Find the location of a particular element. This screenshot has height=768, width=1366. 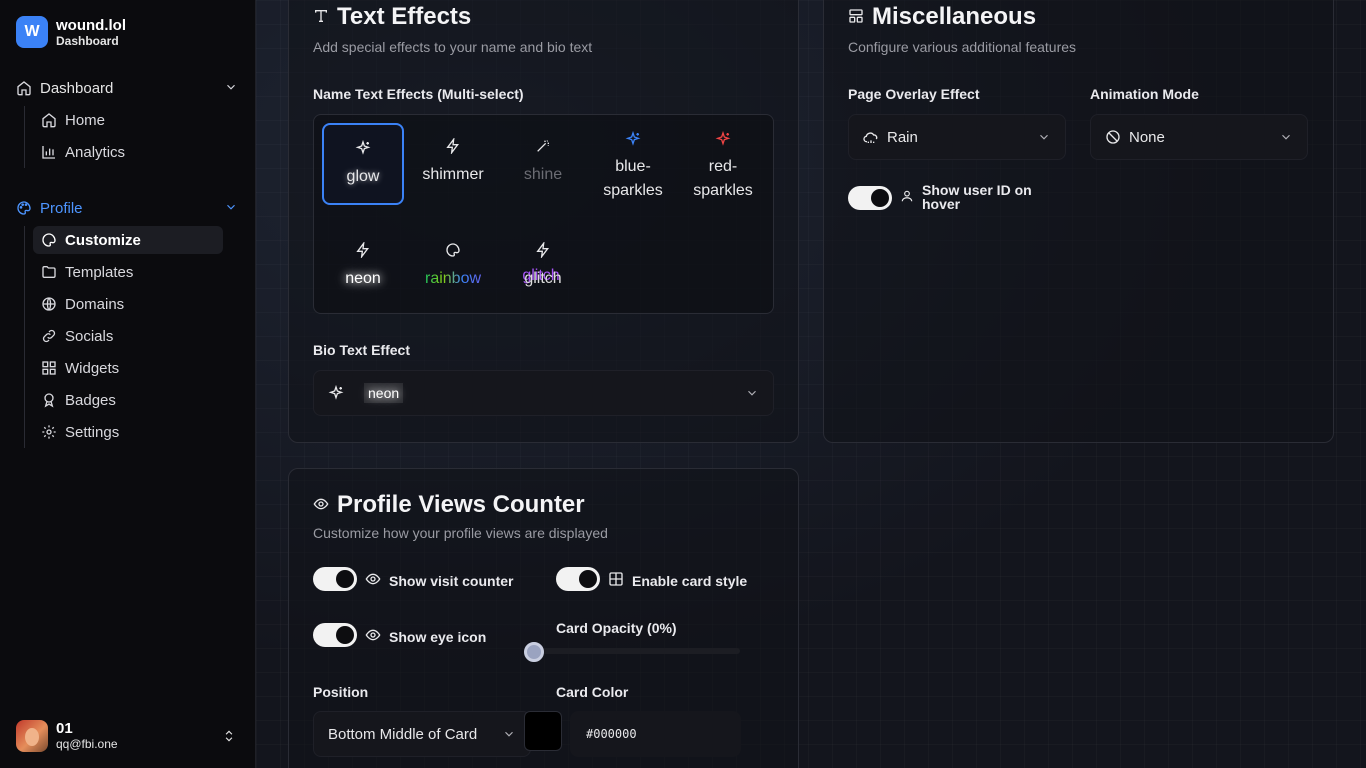

views-title: Profile Views Counter is located at coordinates (461, 504).